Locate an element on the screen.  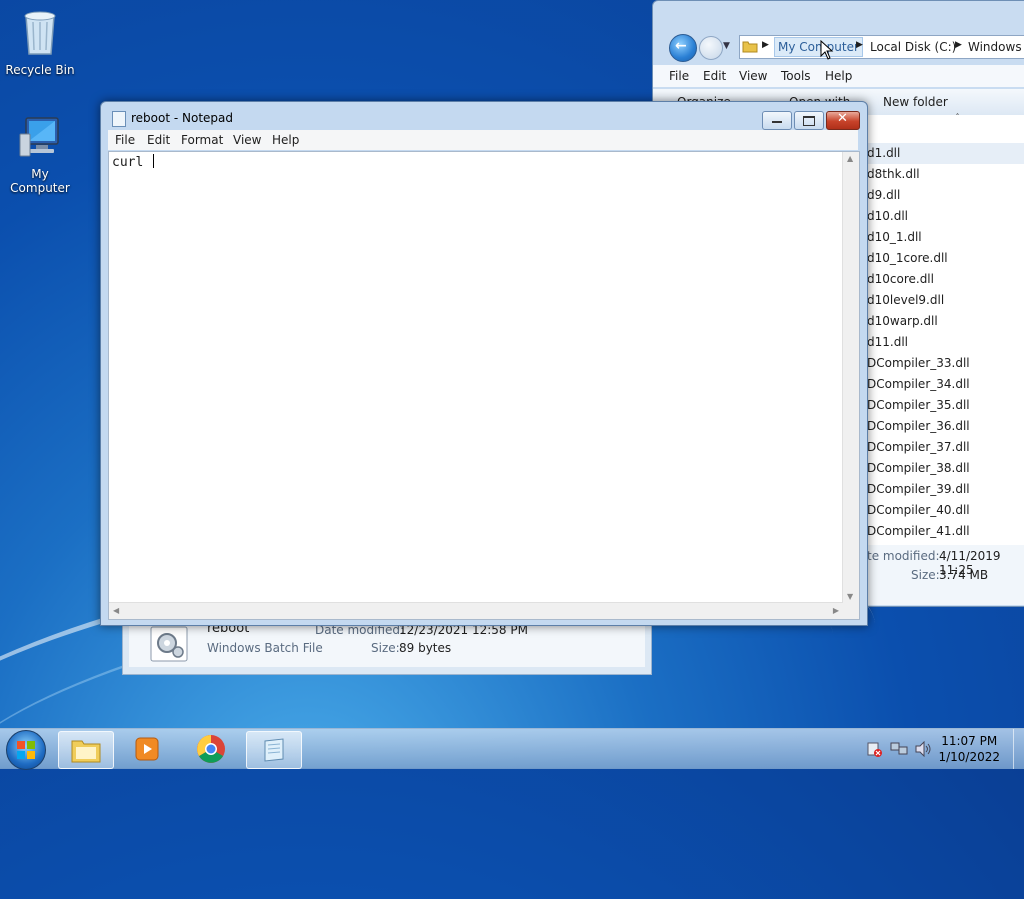
vertical-scrollbar: ▲ ▼ is located at coordinates (850, 377).